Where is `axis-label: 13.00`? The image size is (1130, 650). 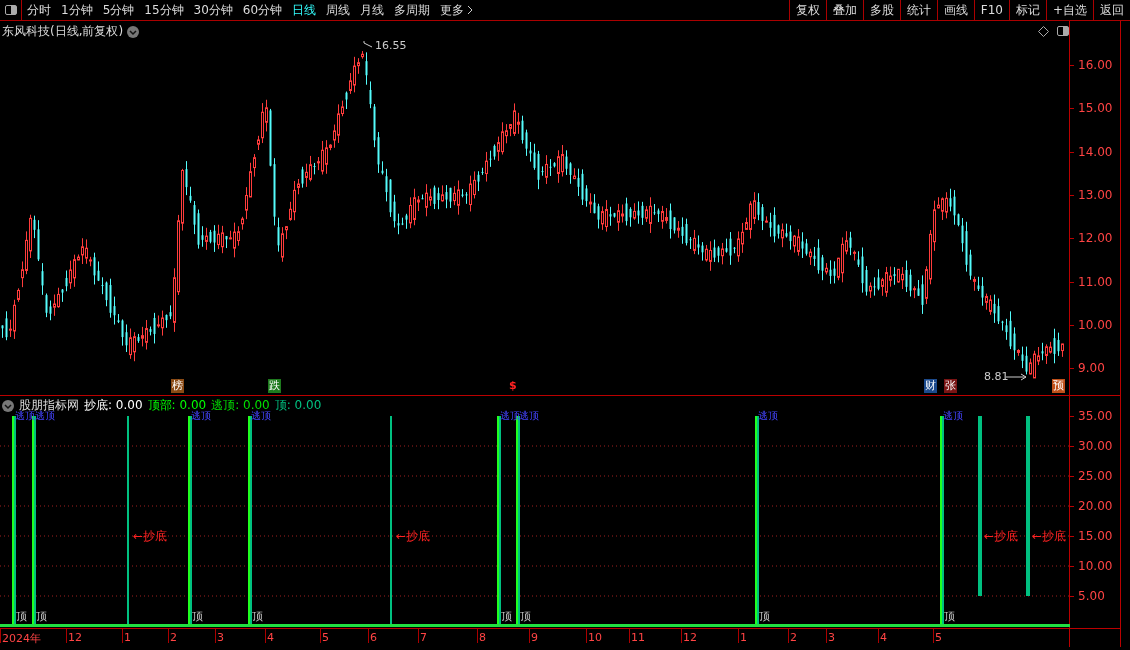 axis-label: 13.00 is located at coordinates (1095, 194).